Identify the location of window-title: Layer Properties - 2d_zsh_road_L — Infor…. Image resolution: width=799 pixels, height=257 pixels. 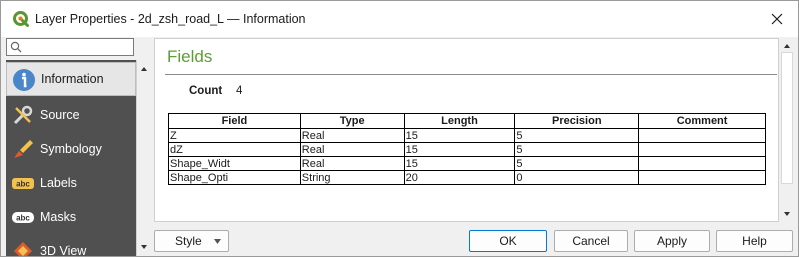
(170, 19).